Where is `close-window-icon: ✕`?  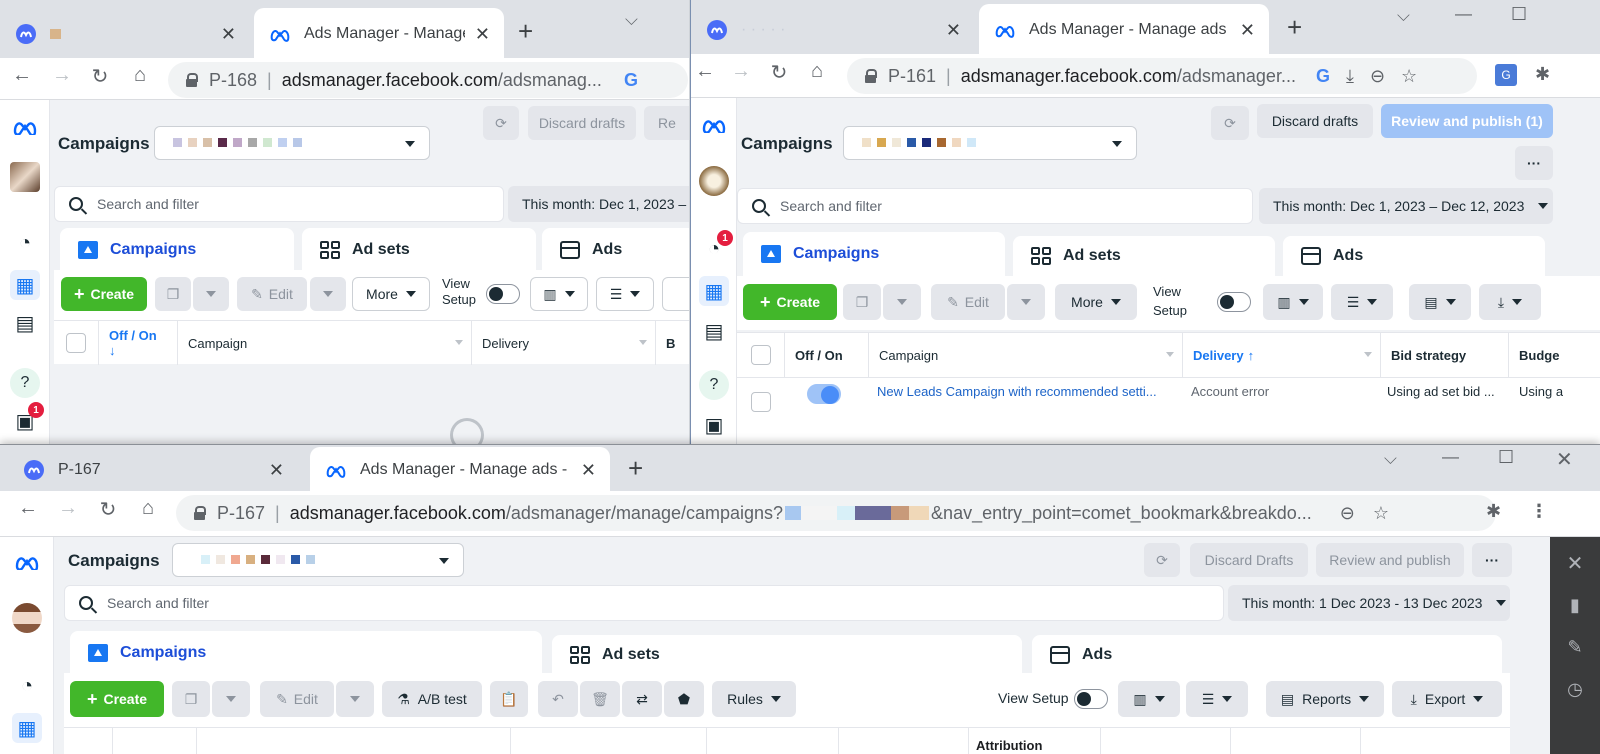
close-window-icon: ✕ is located at coordinates (1564, 459).